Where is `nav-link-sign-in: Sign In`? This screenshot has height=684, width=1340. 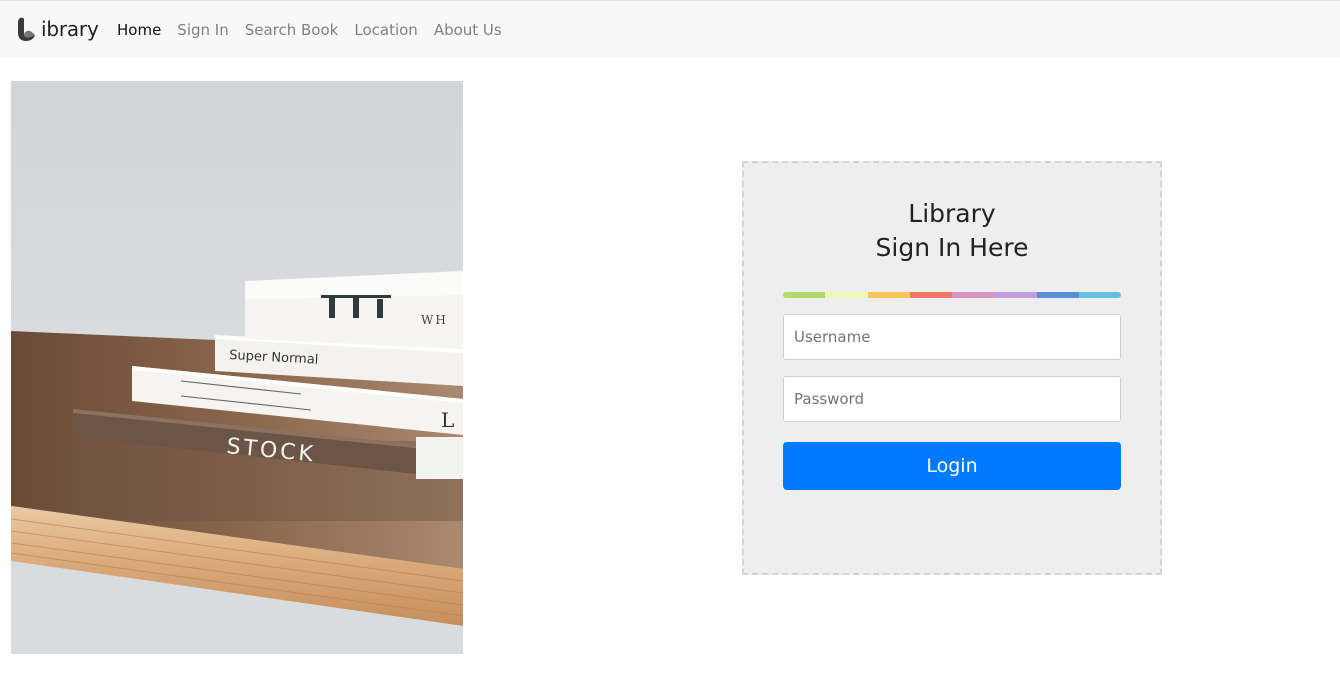
nav-link-sign-in: Sign In is located at coordinates (202, 30).